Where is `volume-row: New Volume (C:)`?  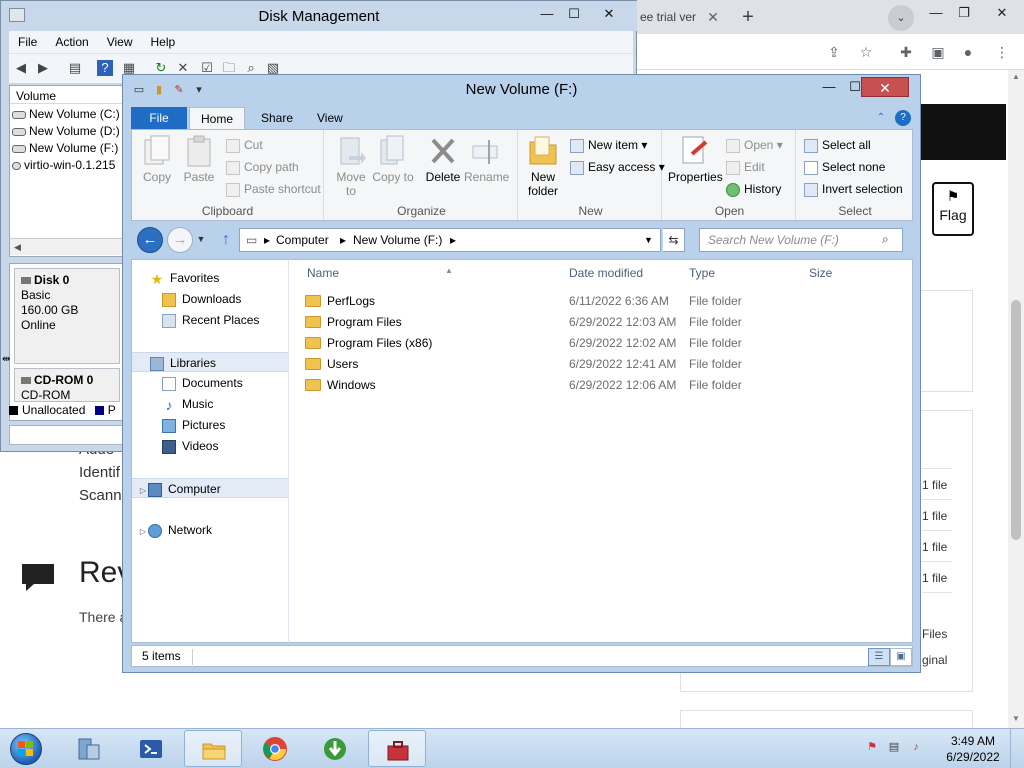
volume-row: New Volume (C:) is located at coordinates (69, 115).